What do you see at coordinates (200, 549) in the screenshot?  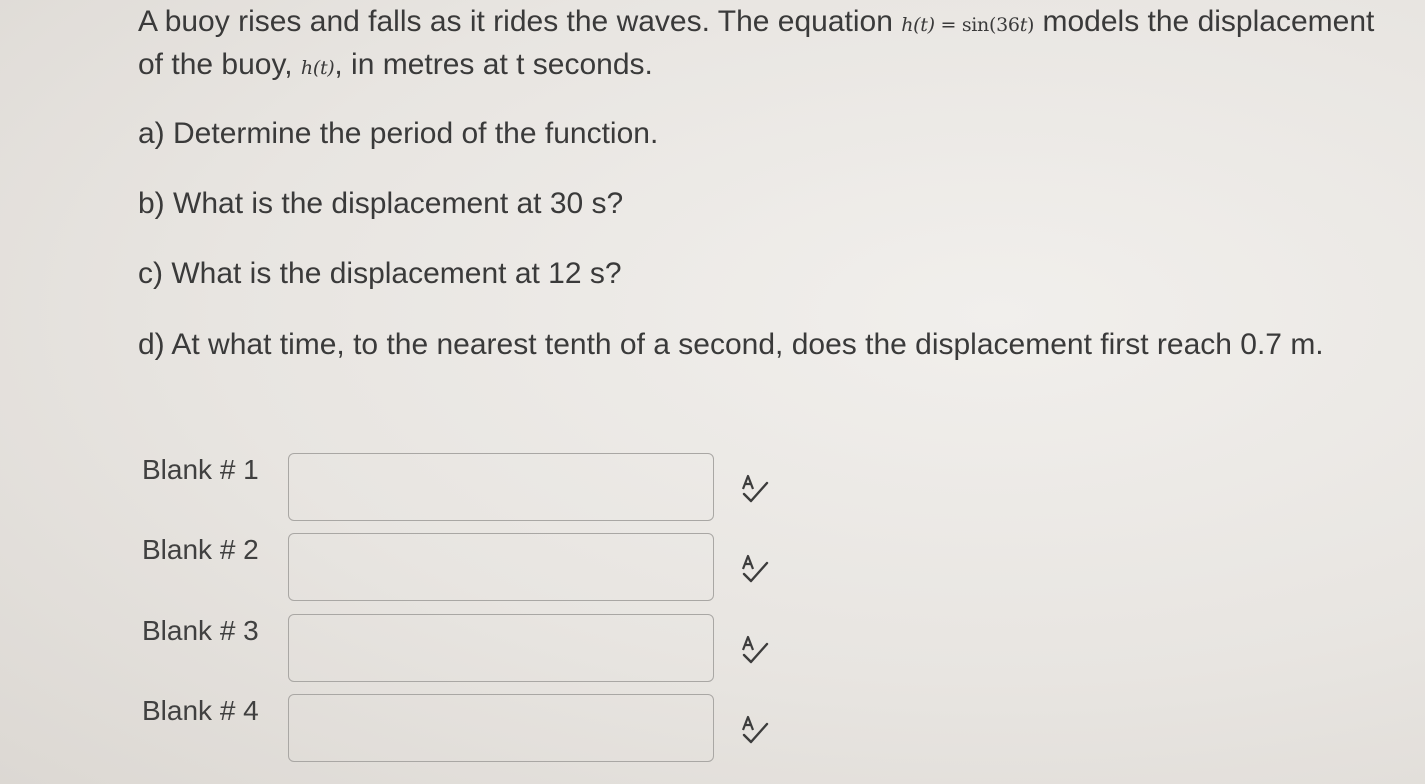 I see `blank-label: Blank # 2` at bounding box center [200, 549].